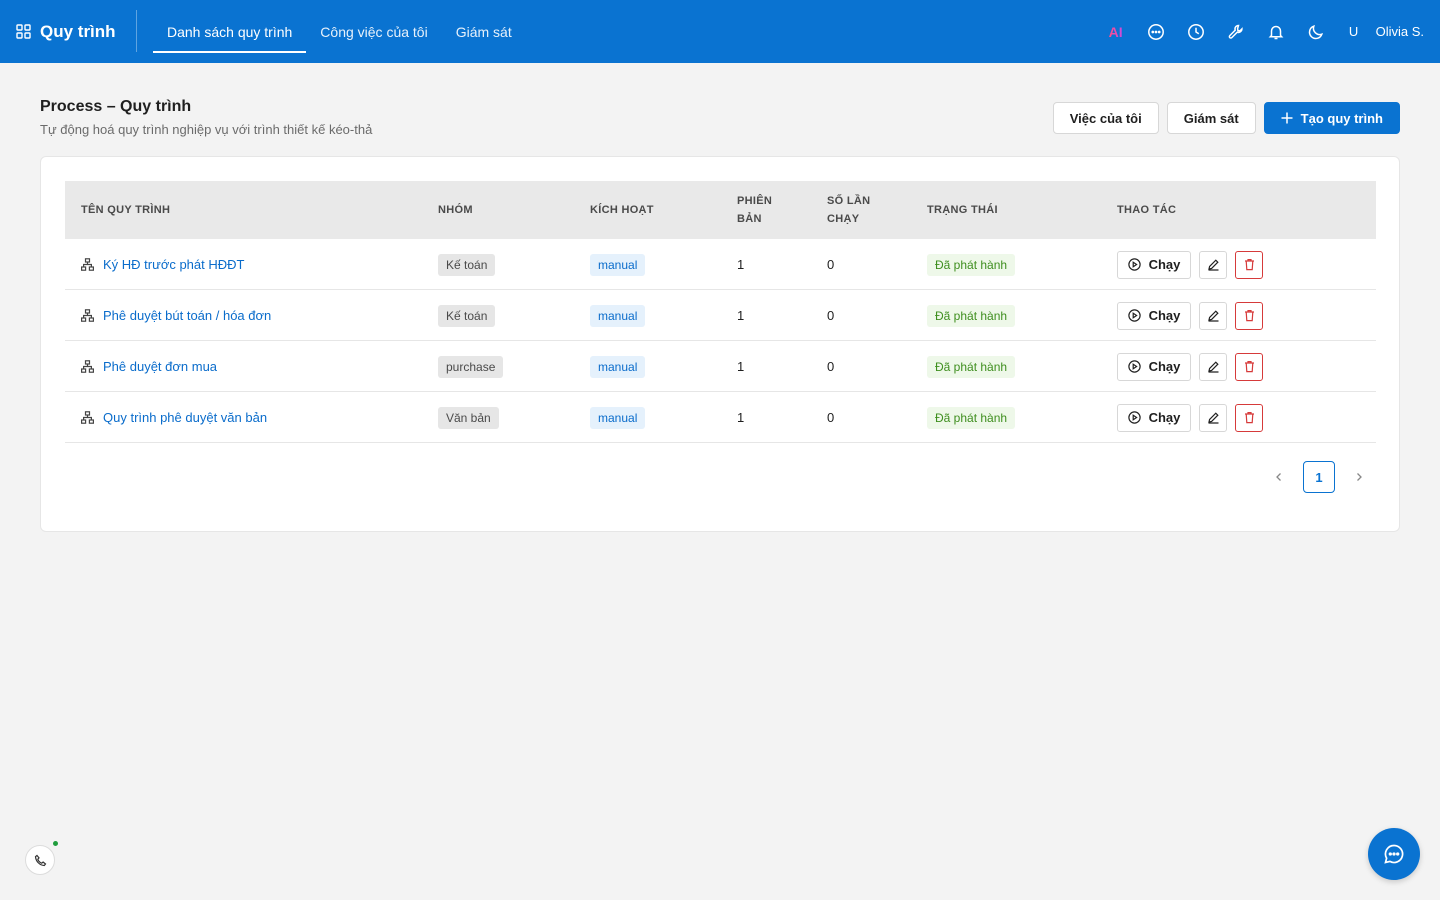 Image resolution: width=1440 pixels, height=900 pixels. What do you see at coordinates (116, 106) in the screenshot?
I see `page-title: Process – Quy trình` at bounding box center [116, 106].